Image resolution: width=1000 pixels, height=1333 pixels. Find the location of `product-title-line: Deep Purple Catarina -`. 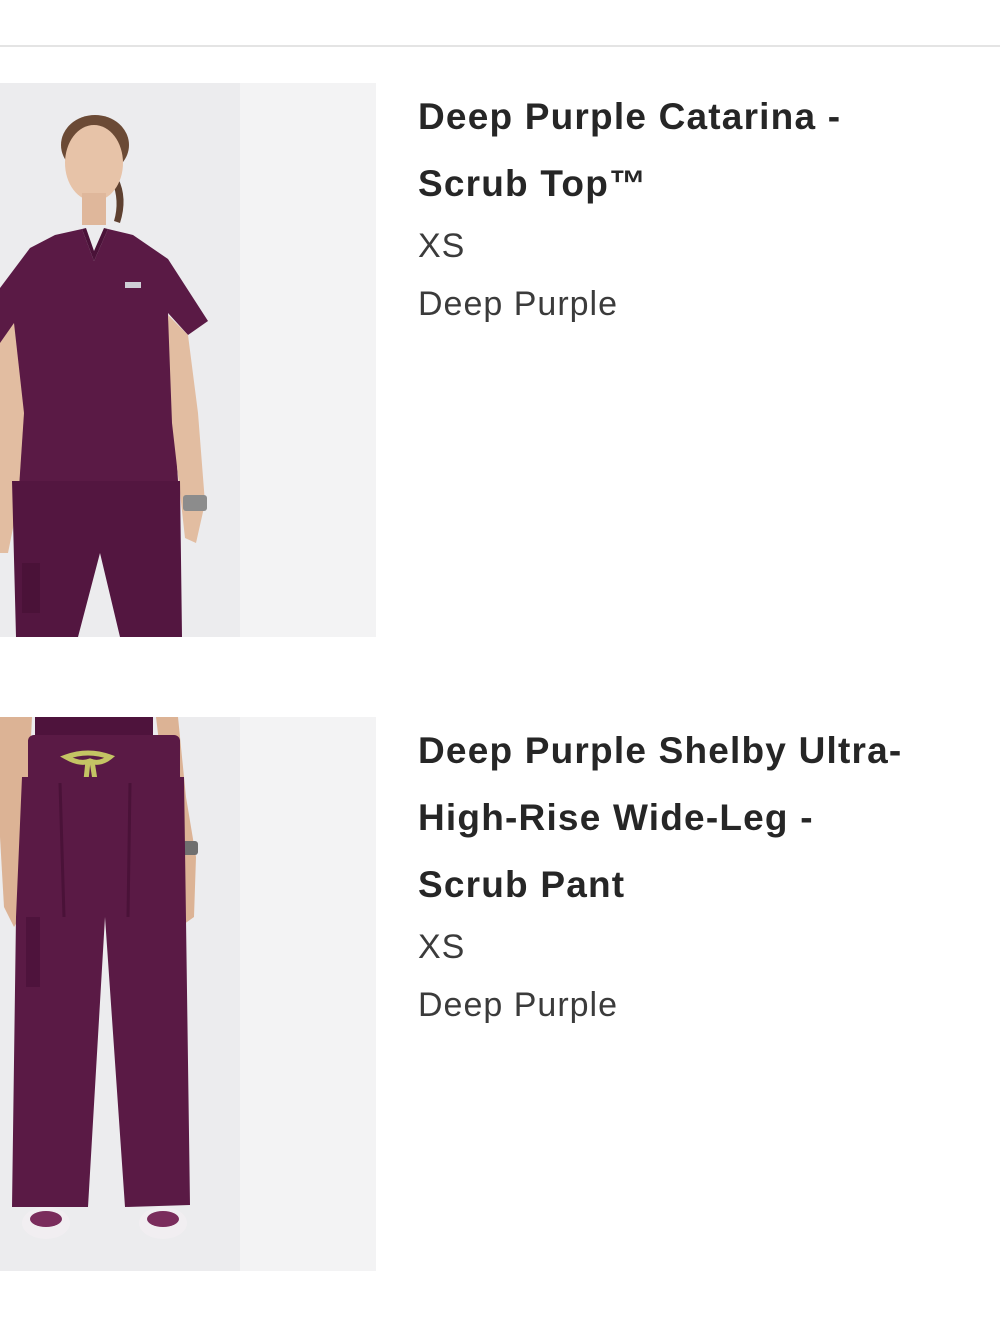

product-title-line: Deep Purple Catarina - is located at coordinates (630, 116).